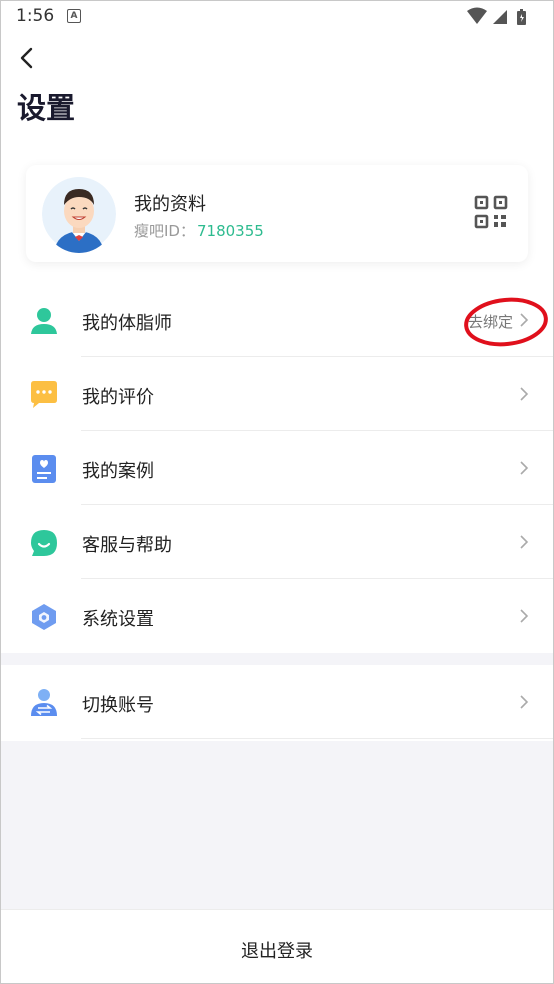  I want to click on back-button, so click(28, 58).